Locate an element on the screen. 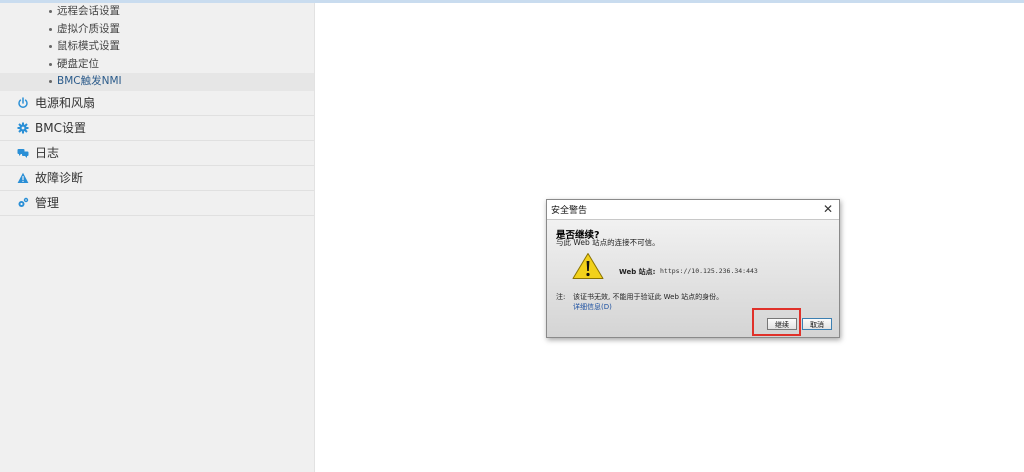 The width and height of the screenshot is (1024, 472). note-text: 该证书无效, 不能用于验证此 Web 站点的身份。 is located at coordinates (648, 297).